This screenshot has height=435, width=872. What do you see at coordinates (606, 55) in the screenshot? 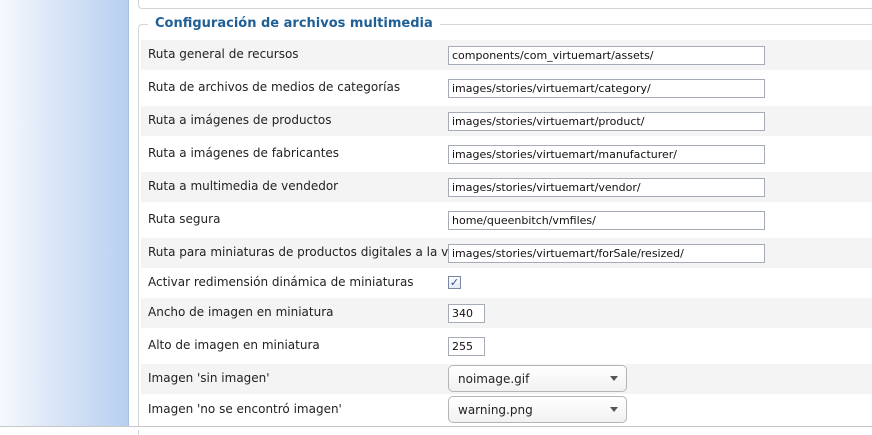
I see `general-path-input: components/com_virtuemart/assets/` at bounding box center [606, 55].